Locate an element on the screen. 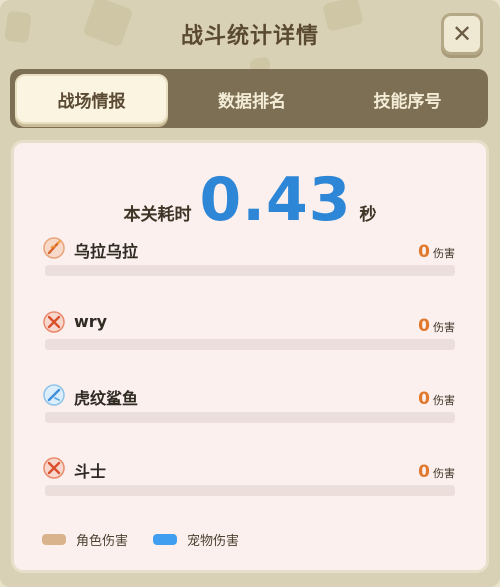 This screenshot has height=587, width=500. tab-bar: 战场情报 数据排名 技能序号 is located at coordinates (249, 98).